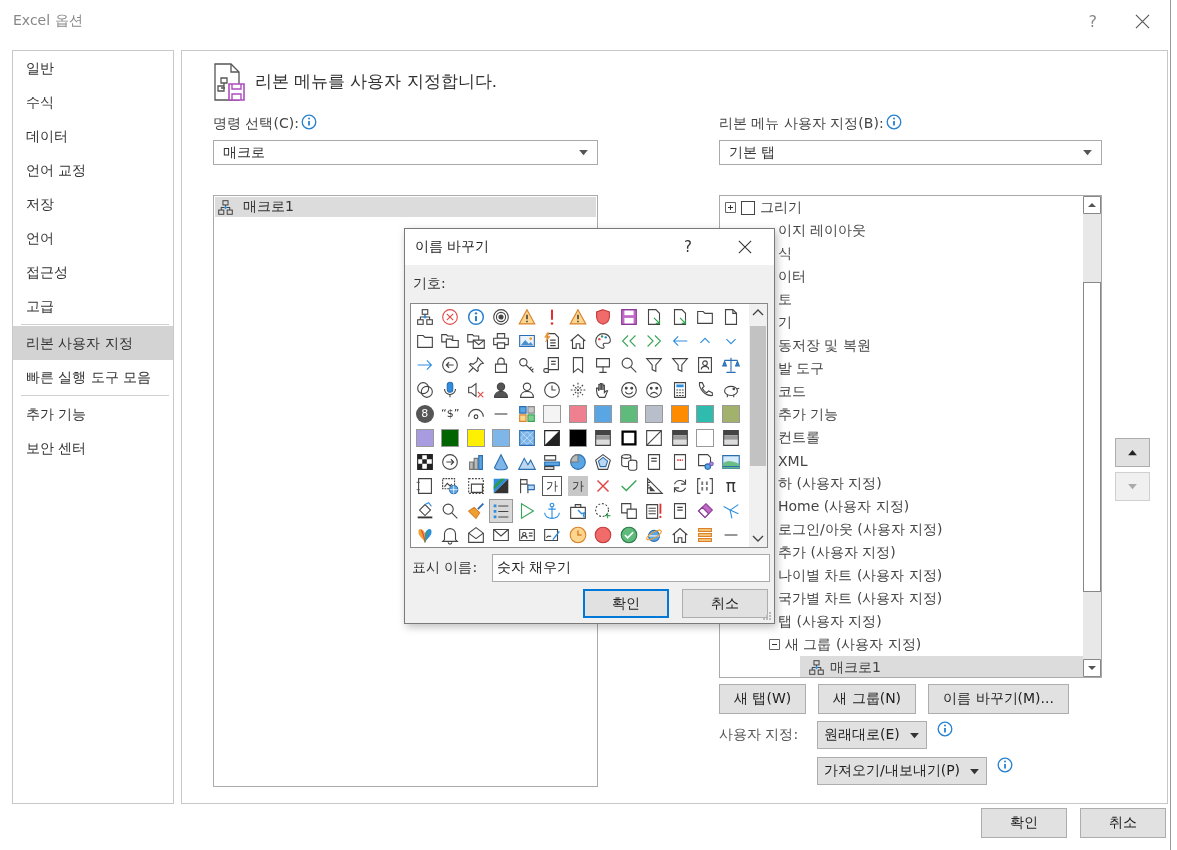 This screenshot has height=850, width=1177. What do you see at coordinates (256, 124) in the screenshot?
I see `field-label: 명령 선택(C):` at bounding box center [256, 124].